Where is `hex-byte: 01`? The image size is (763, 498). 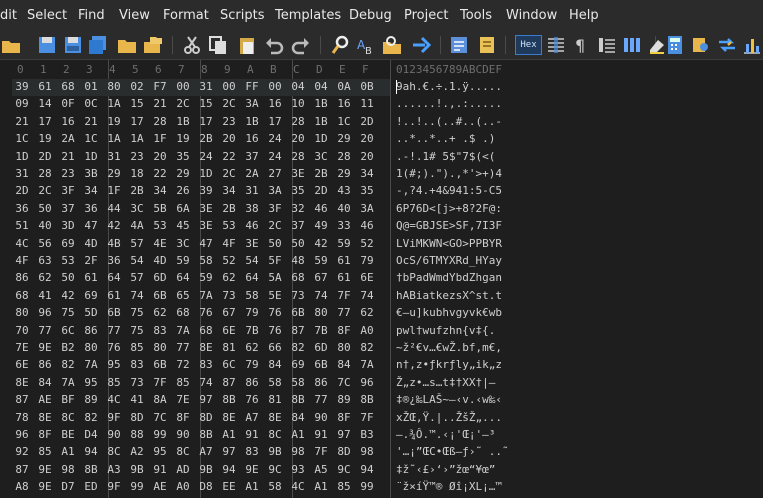 hex-byte: 01 is located at coordinates (91, 86).